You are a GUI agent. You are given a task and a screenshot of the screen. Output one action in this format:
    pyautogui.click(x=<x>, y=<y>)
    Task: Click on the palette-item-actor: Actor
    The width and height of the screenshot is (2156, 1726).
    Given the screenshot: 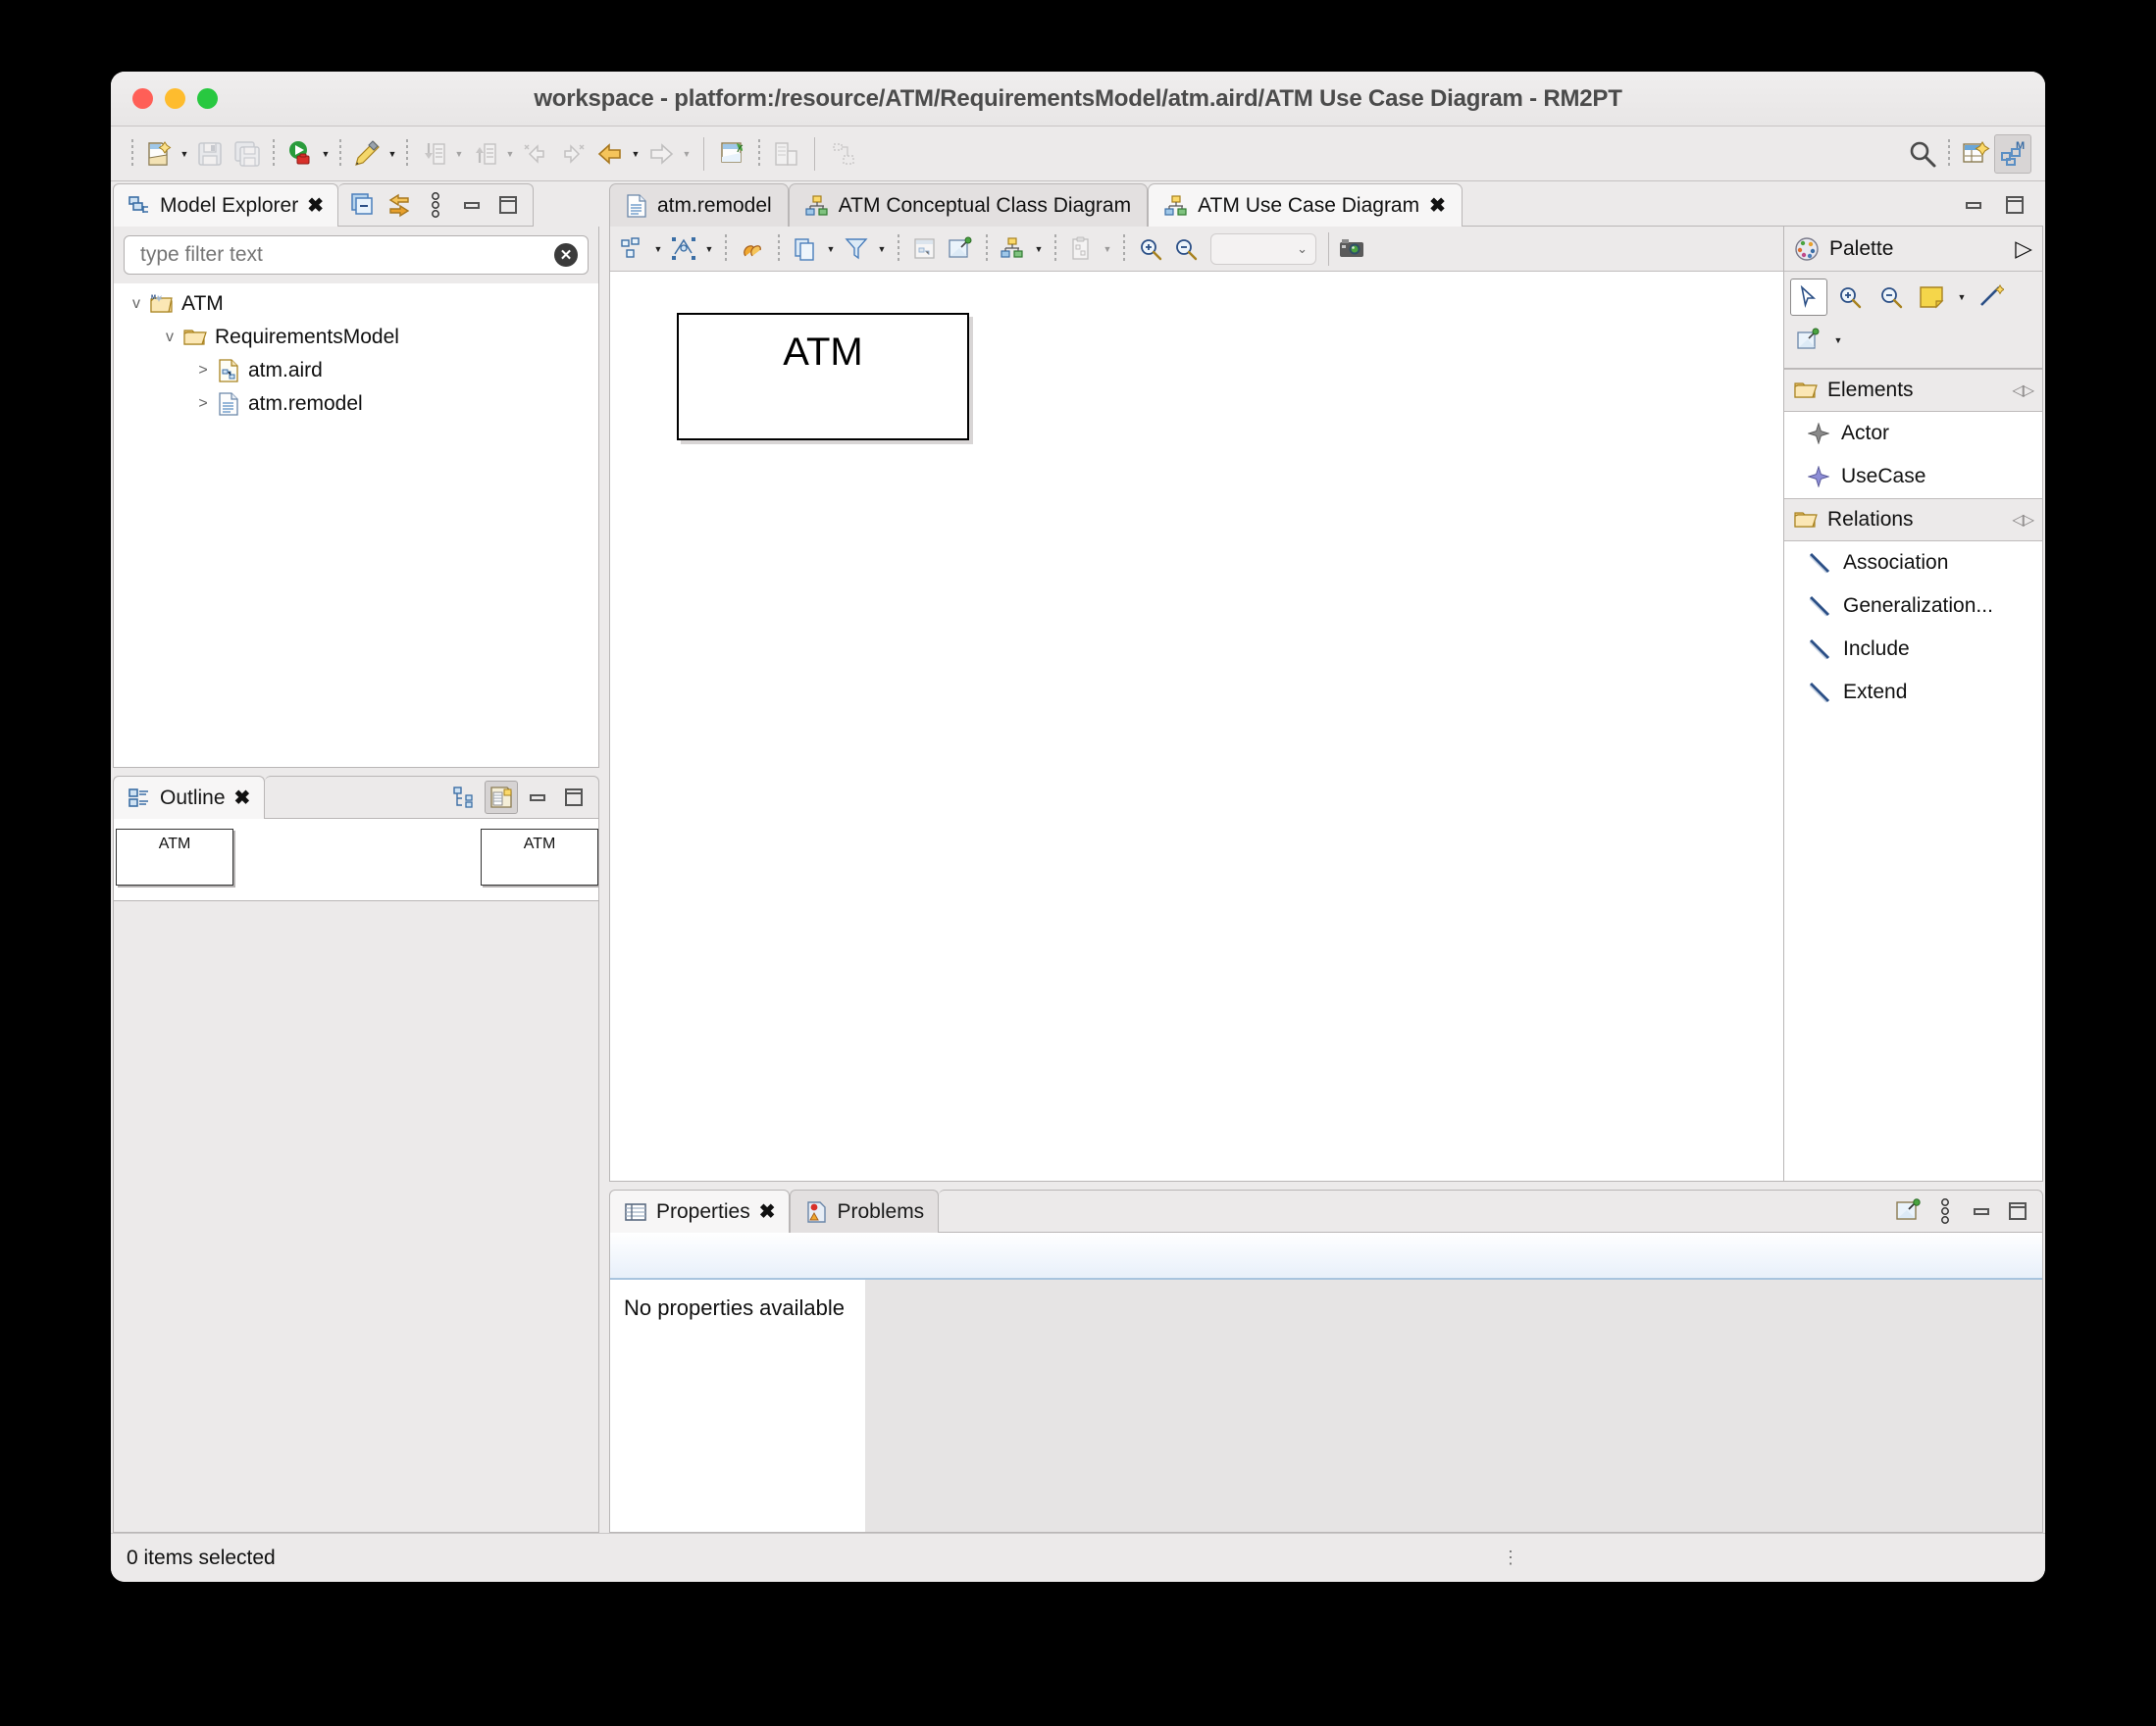 What is the action you would take?
    pyautogui.click(x=1913, y=433)
    